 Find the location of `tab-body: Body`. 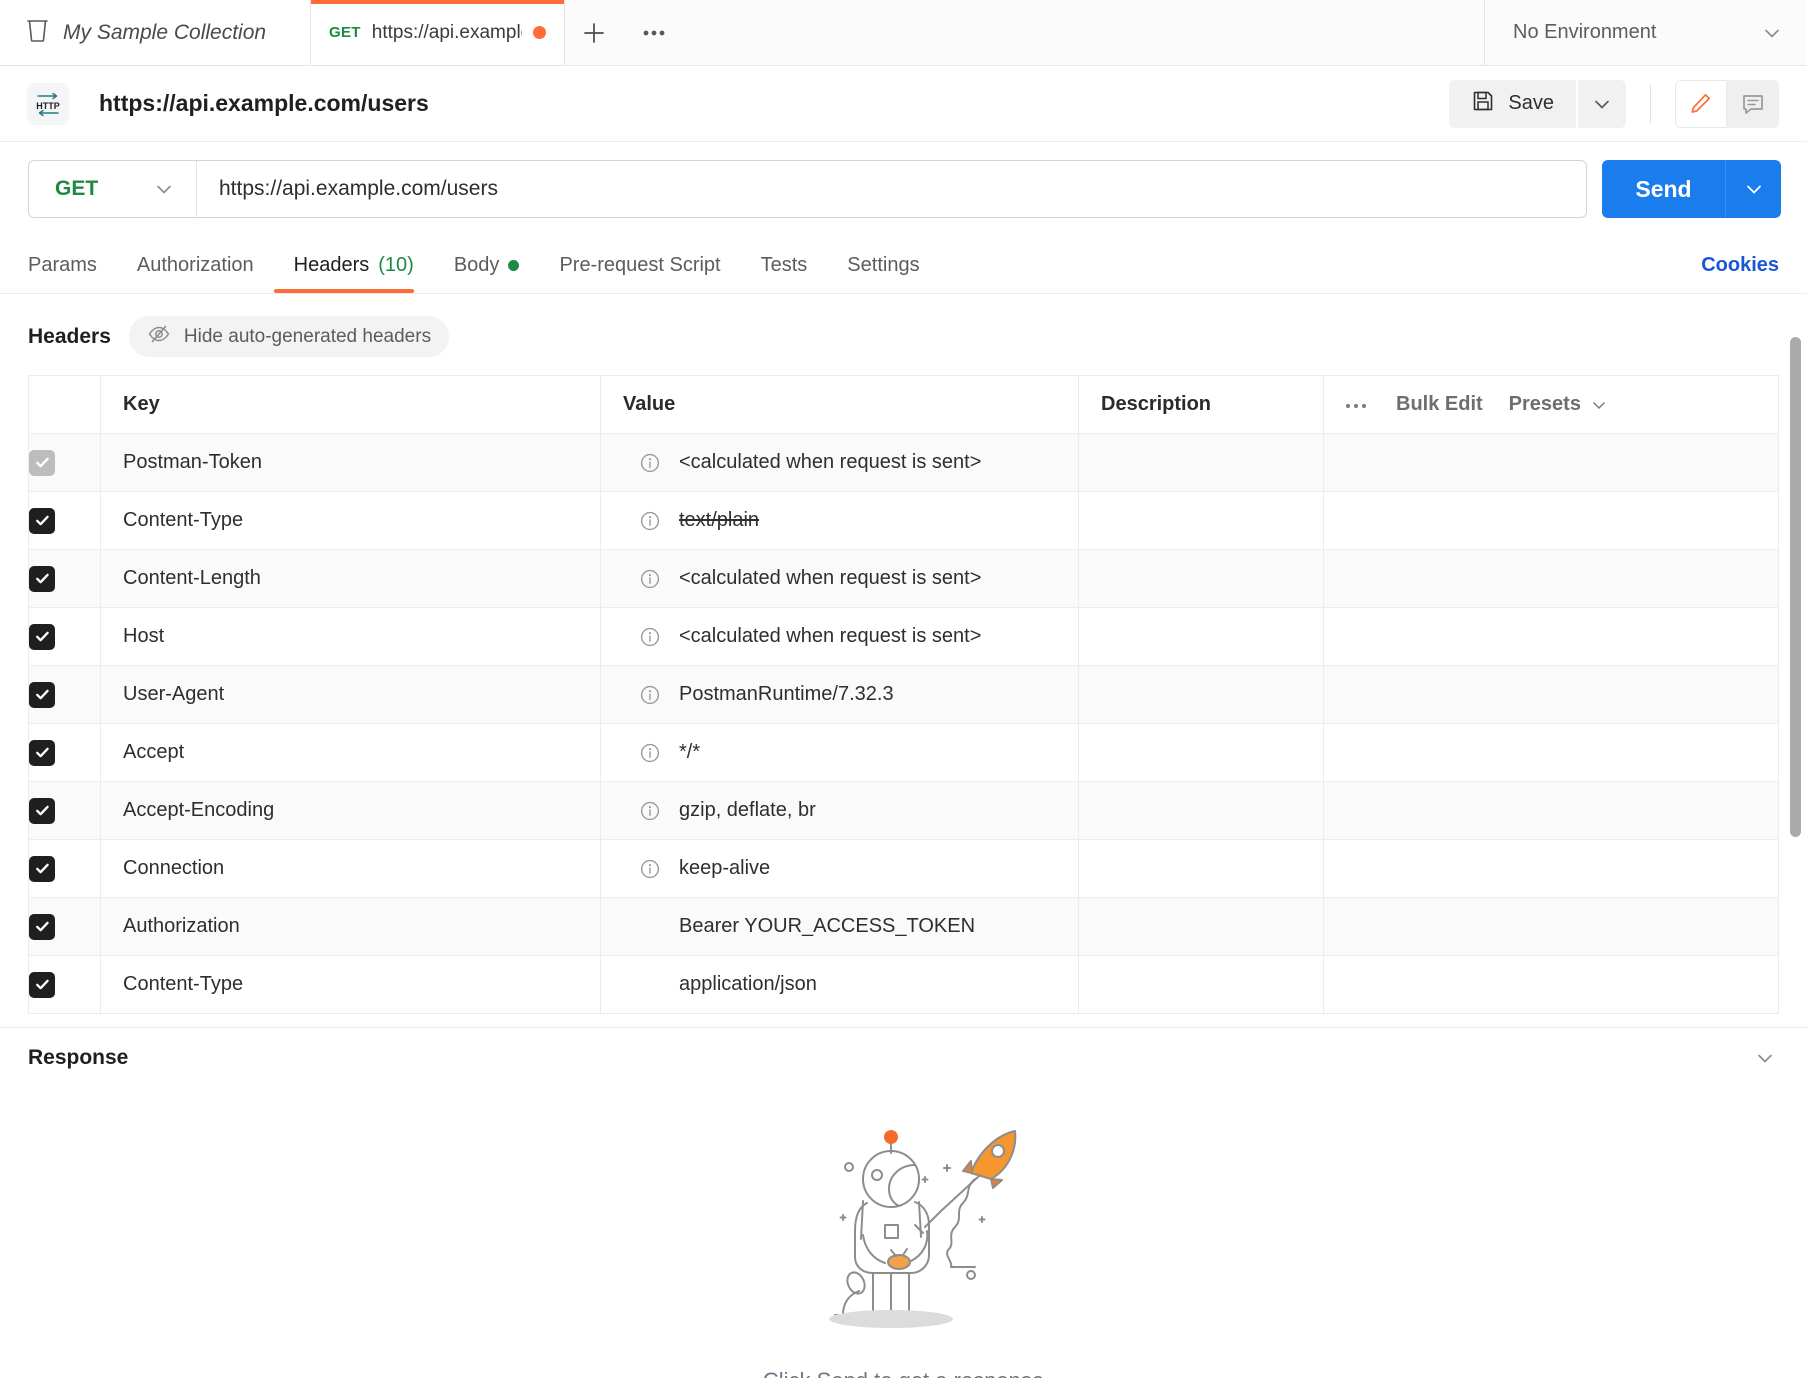

tab-body: Body is located at coordinates (487, 265).